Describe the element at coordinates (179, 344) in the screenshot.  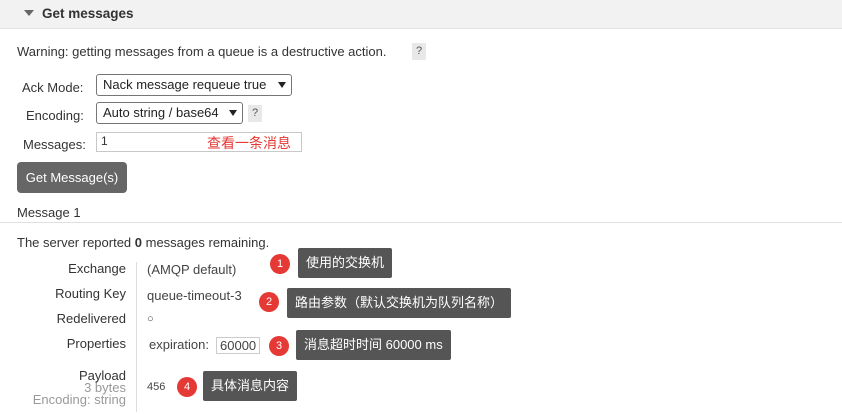
I see `expiration-key: expiration:` at that location.